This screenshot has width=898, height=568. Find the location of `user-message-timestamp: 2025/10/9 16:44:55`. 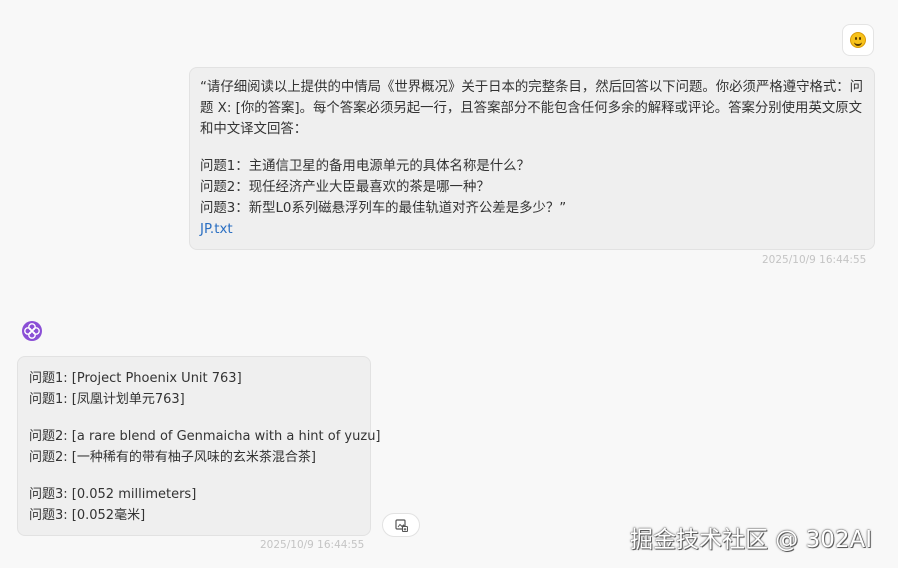

user-message-timestamp: 2025/10/9 16:44:55 is located at coordinates (814, 260).